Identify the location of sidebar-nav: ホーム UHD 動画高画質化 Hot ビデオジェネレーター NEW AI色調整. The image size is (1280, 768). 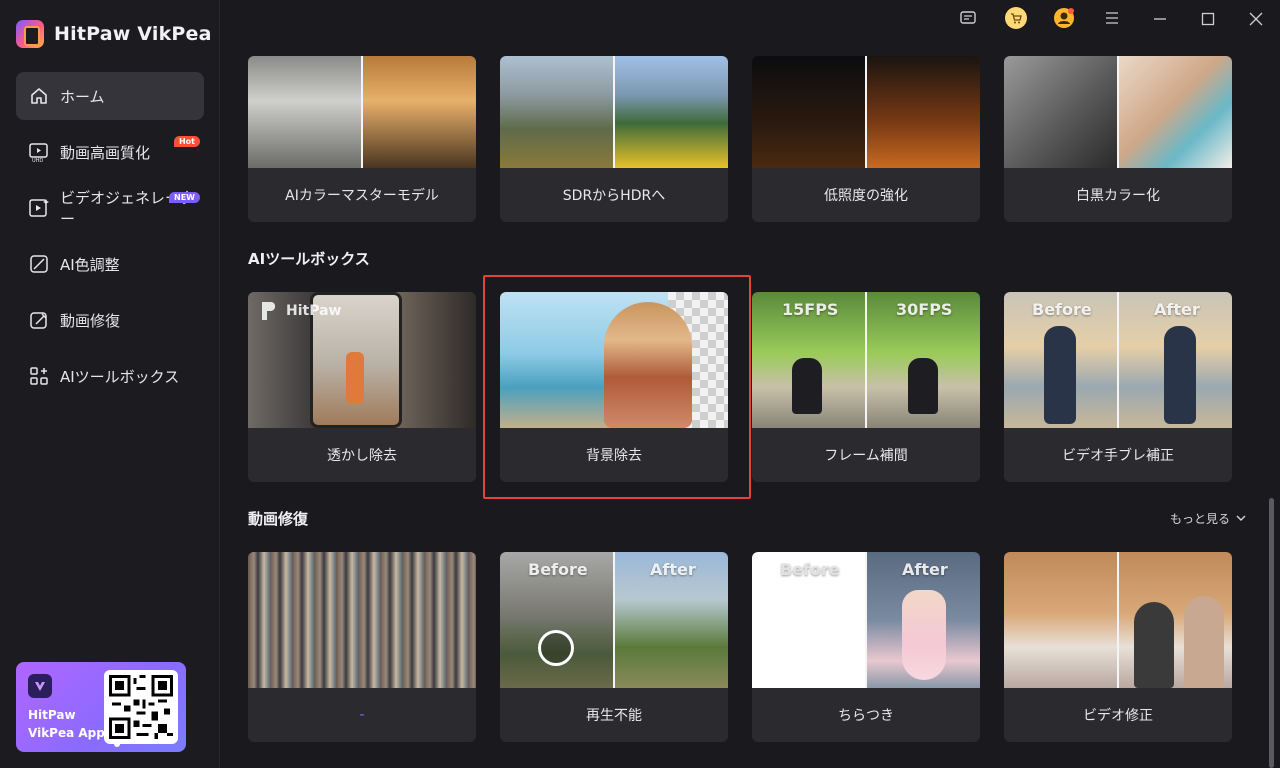
(110, 240).